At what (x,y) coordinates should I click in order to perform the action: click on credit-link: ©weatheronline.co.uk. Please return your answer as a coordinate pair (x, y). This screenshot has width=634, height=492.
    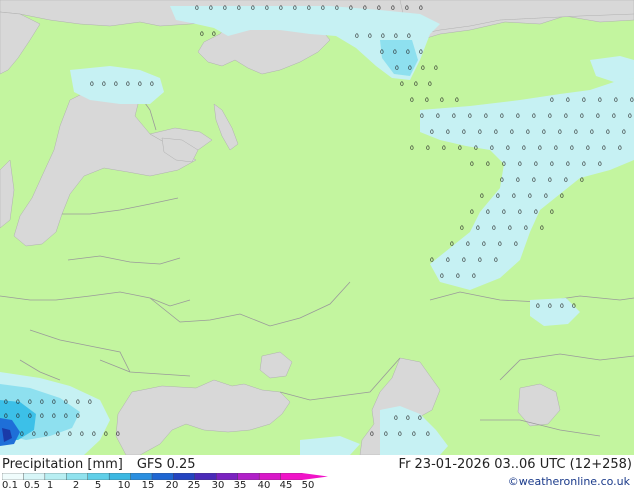
    Looking at the image, I should click on (569, 481).